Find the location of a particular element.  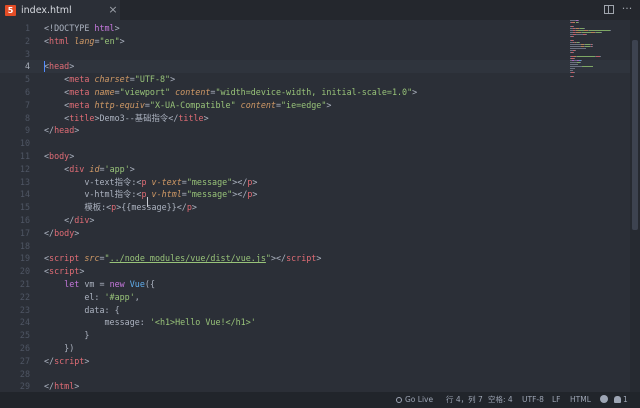

vertical-scrollbar is located at coordinates (635, 206).